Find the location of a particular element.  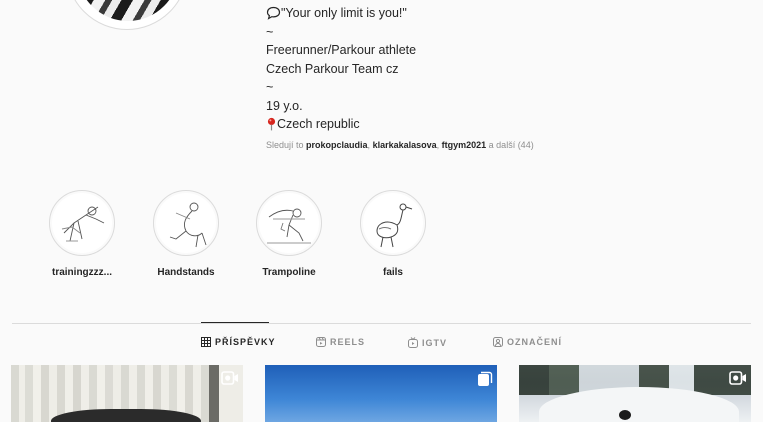

highlight-label: Trampoline is located at coordinates (289, 272).